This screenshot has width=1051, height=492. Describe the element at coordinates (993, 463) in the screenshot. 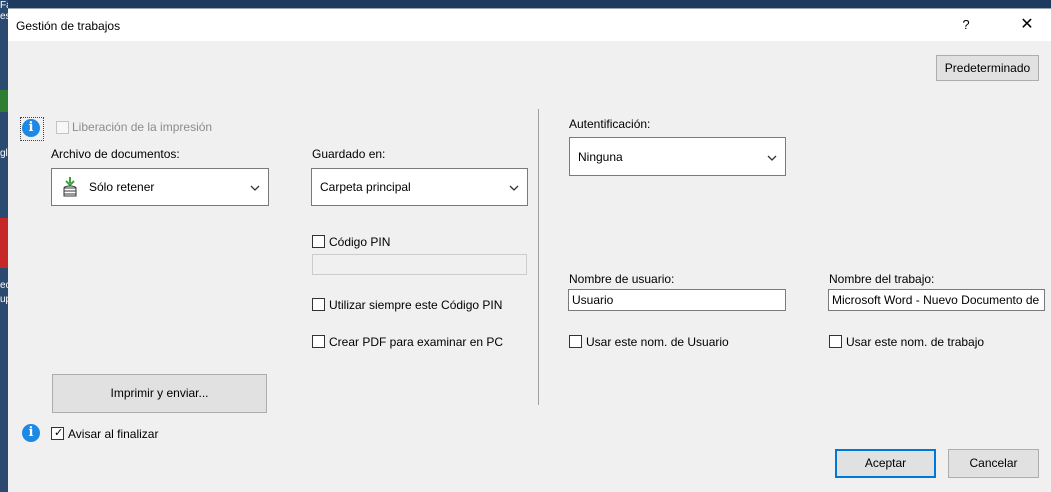

I see `cancel-button: Cancelar` at that location.